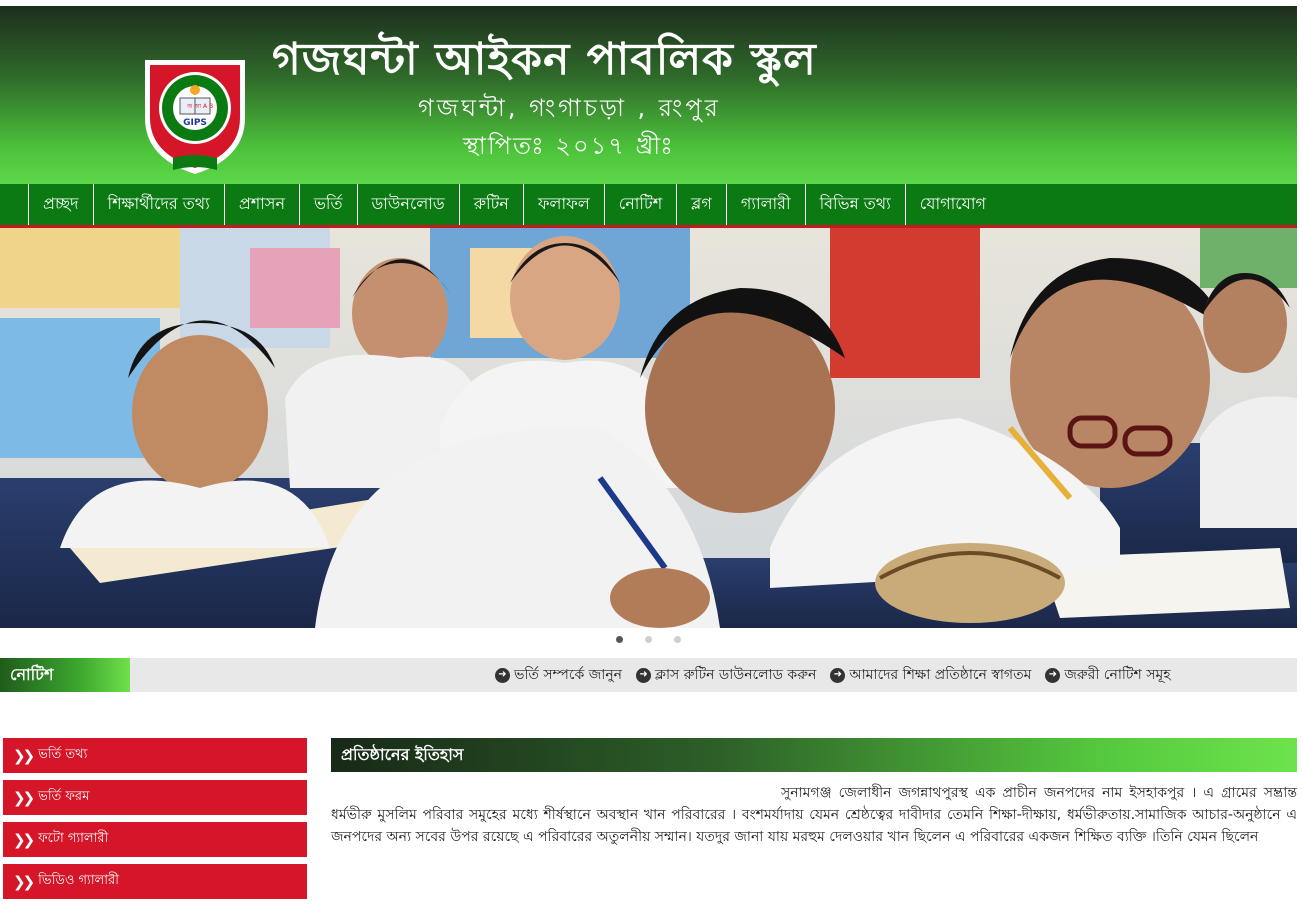  What do you see at coordinates (73, 838) in the screenshot?
I see `sidebar-item-label: ফটো গ্যালারী` at bounding box center [73, 838].